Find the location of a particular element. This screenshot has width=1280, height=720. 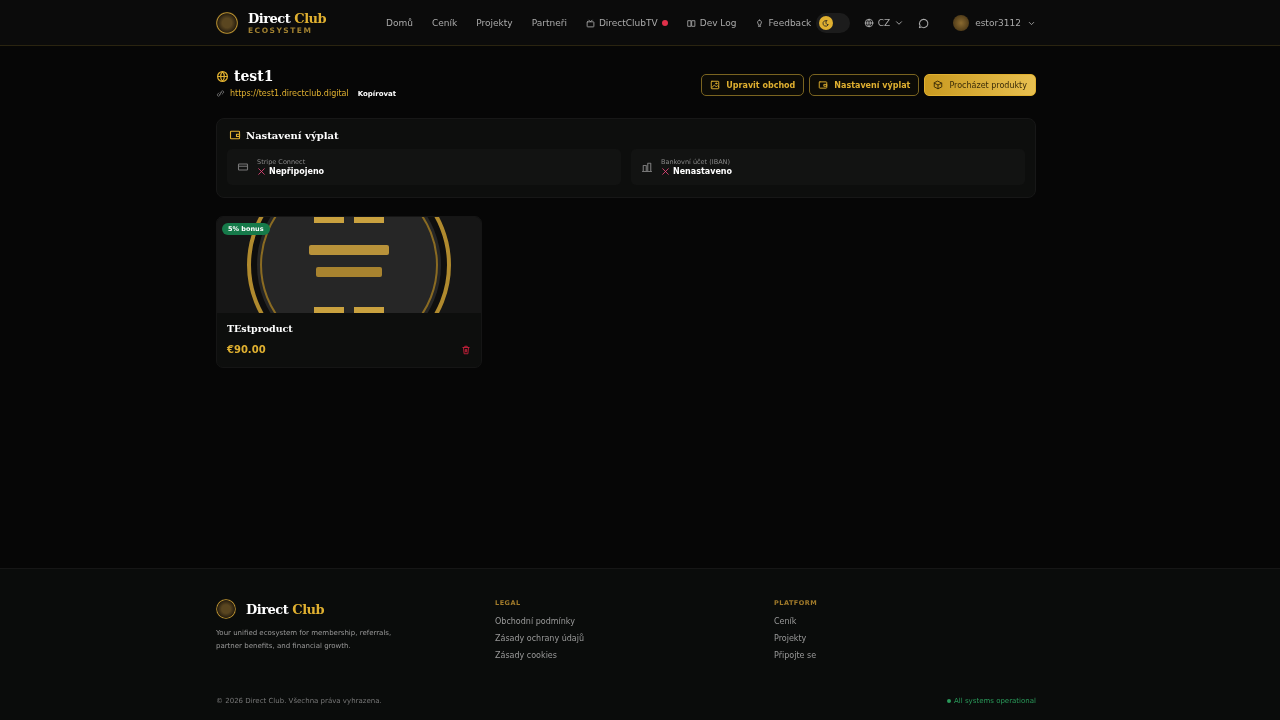

nav-link: Dev Log is located at coordinates (711, 23).